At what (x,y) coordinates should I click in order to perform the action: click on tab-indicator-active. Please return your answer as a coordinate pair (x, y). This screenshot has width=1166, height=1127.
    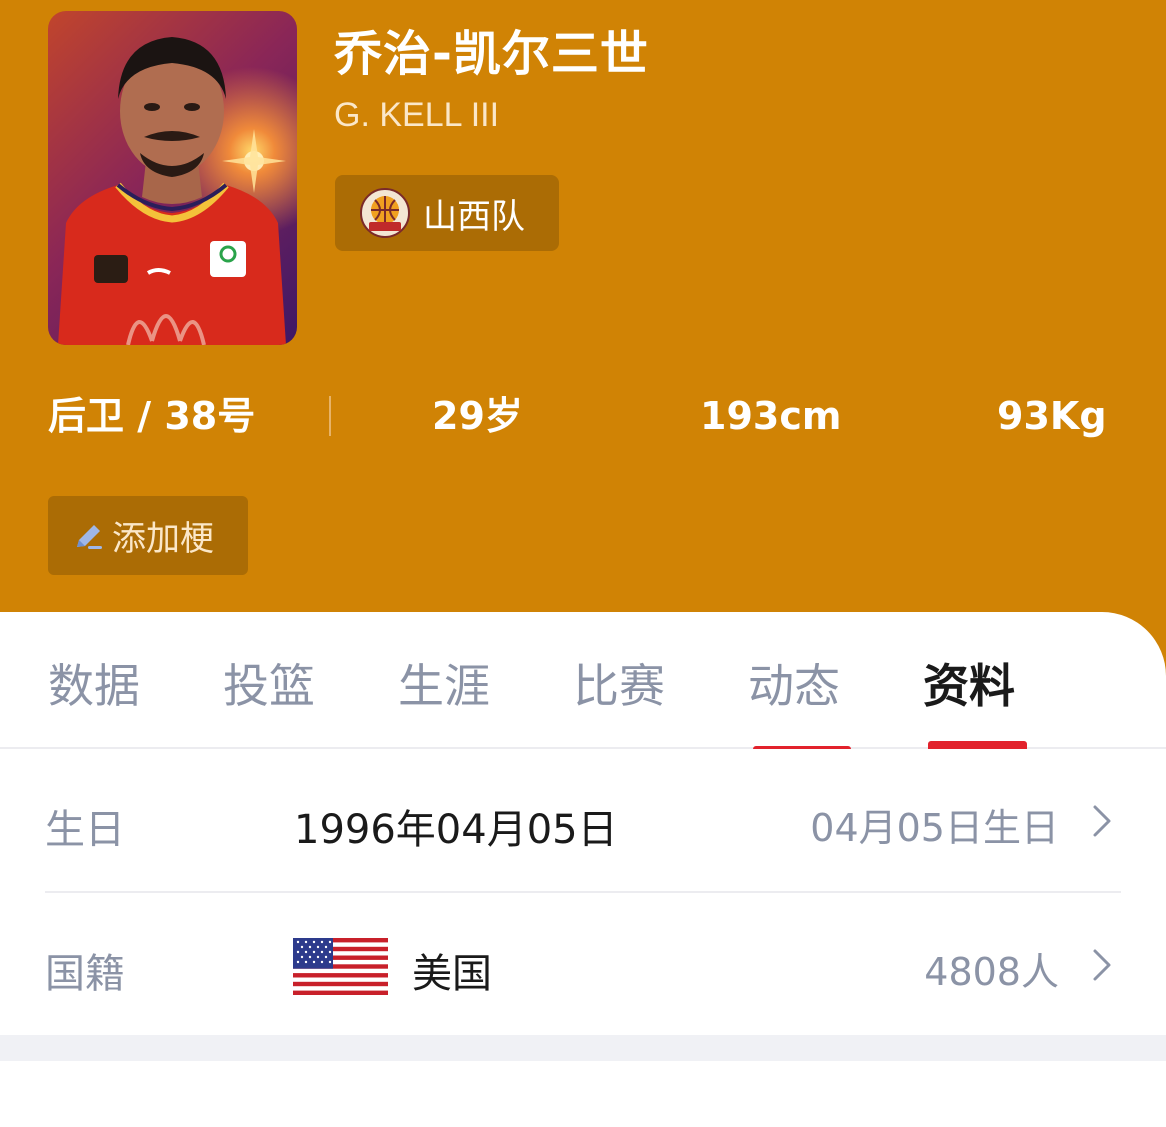
    Looking at the image, I should click on (977, 745).